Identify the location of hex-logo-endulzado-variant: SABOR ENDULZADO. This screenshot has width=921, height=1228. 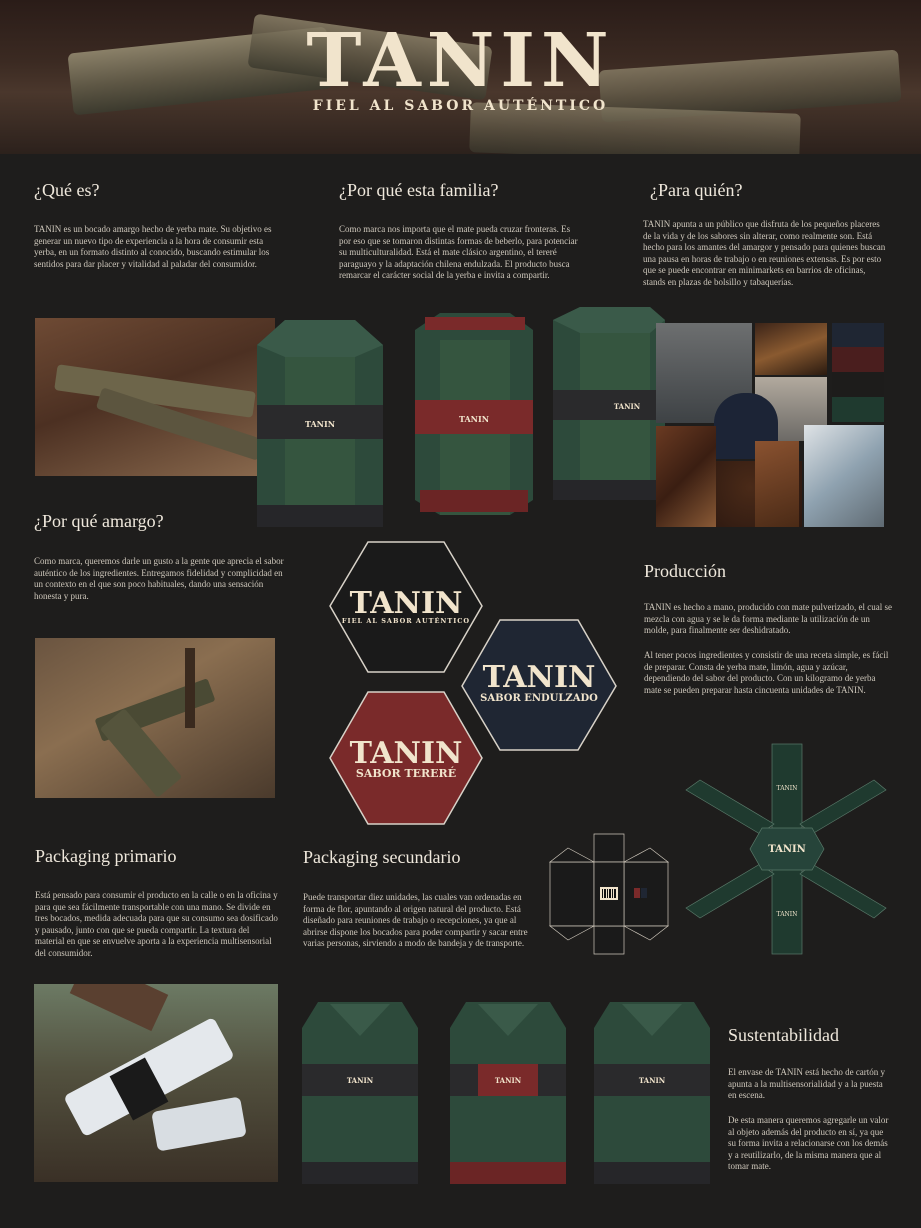
(539, 698).